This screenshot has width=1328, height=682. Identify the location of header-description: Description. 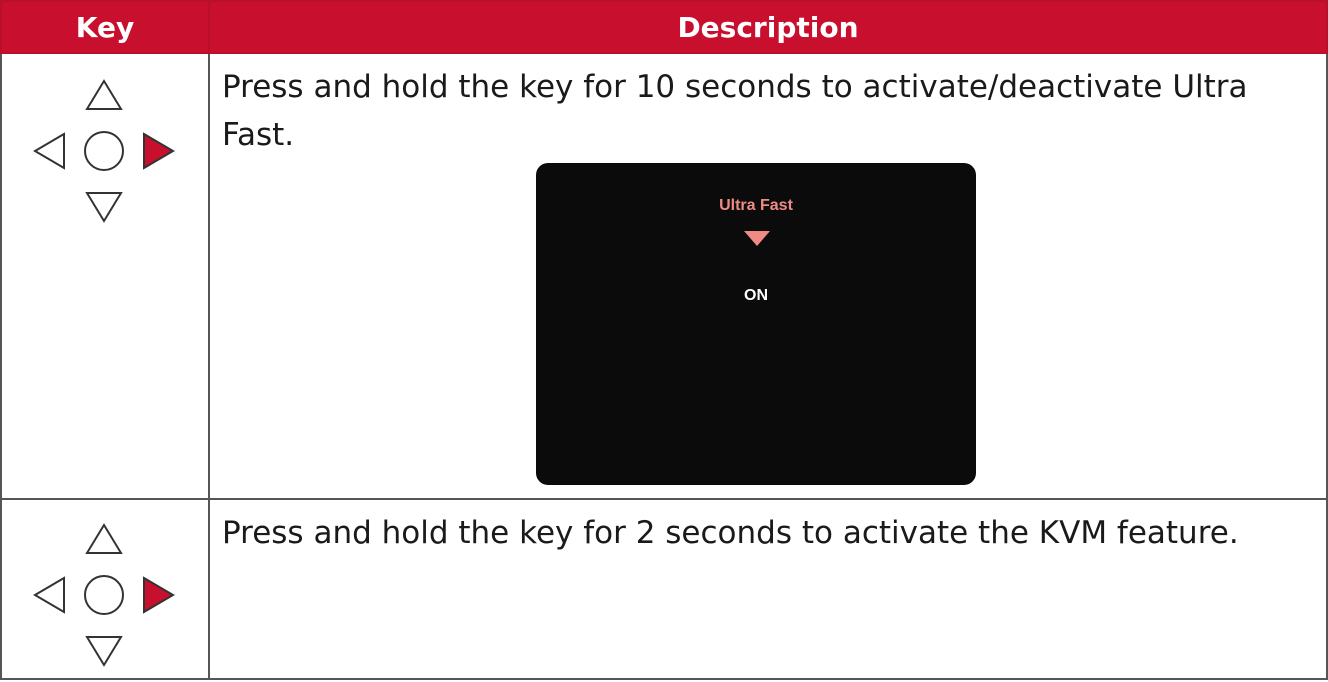
(768, 27).